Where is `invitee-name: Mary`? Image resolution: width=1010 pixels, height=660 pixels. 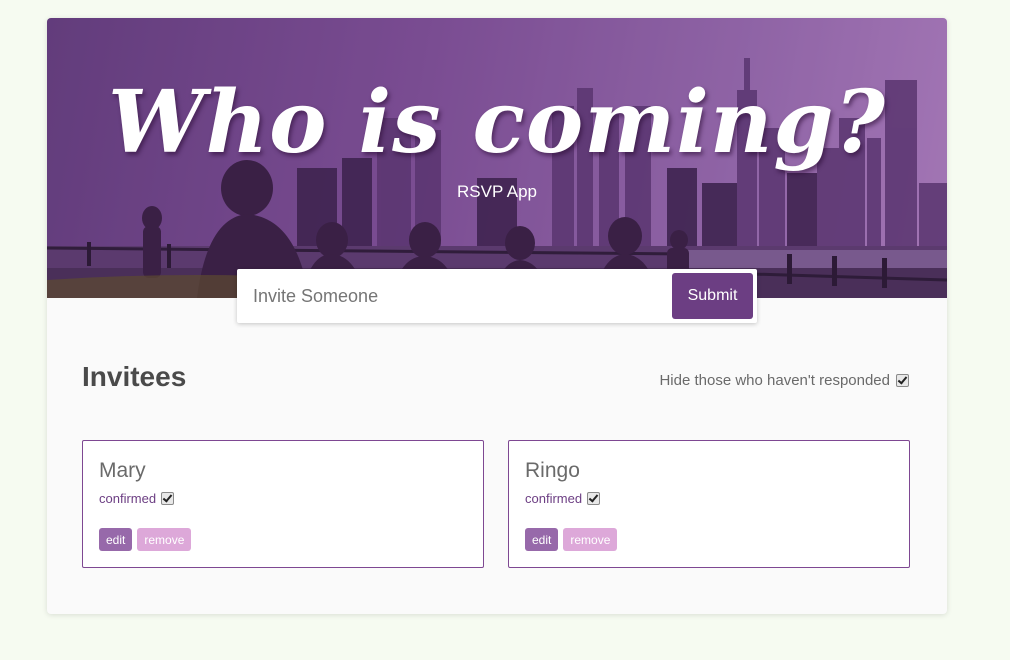 invitee-name: Mary is located at coordinates (122, 470).